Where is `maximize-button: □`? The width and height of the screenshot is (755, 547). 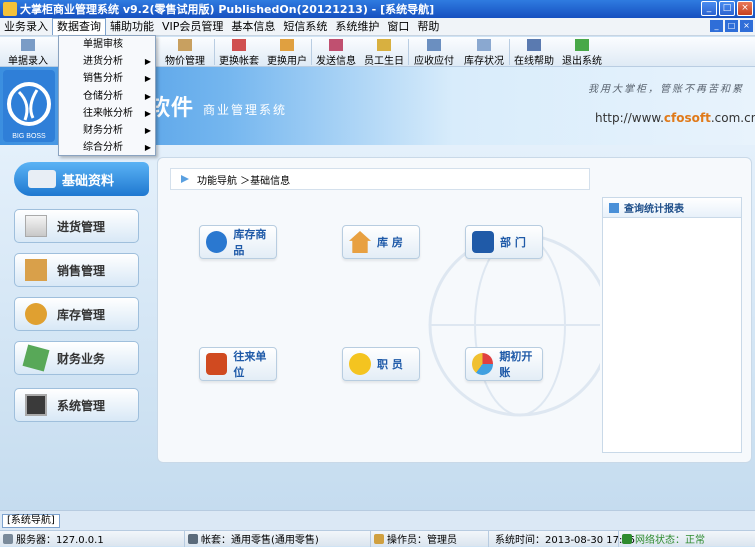 maximize-button: □ is located at coordinates (727, 8).